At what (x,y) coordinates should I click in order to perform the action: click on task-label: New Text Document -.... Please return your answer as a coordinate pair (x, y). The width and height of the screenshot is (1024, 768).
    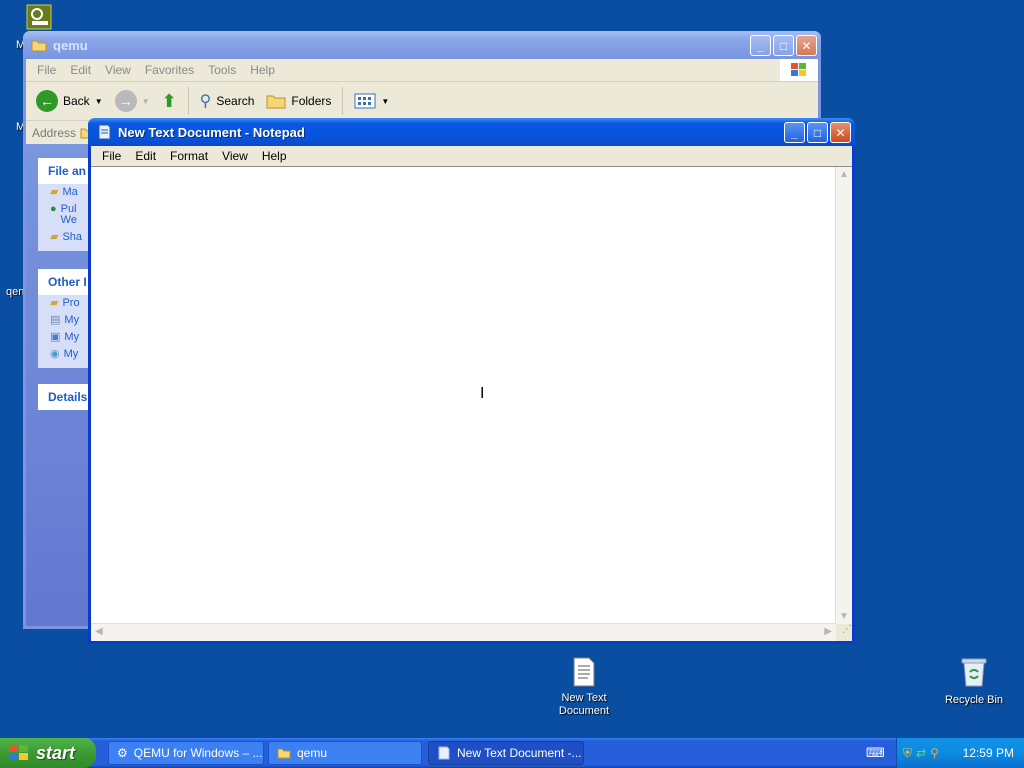
    Looking at the image, I should click on (519, 753).